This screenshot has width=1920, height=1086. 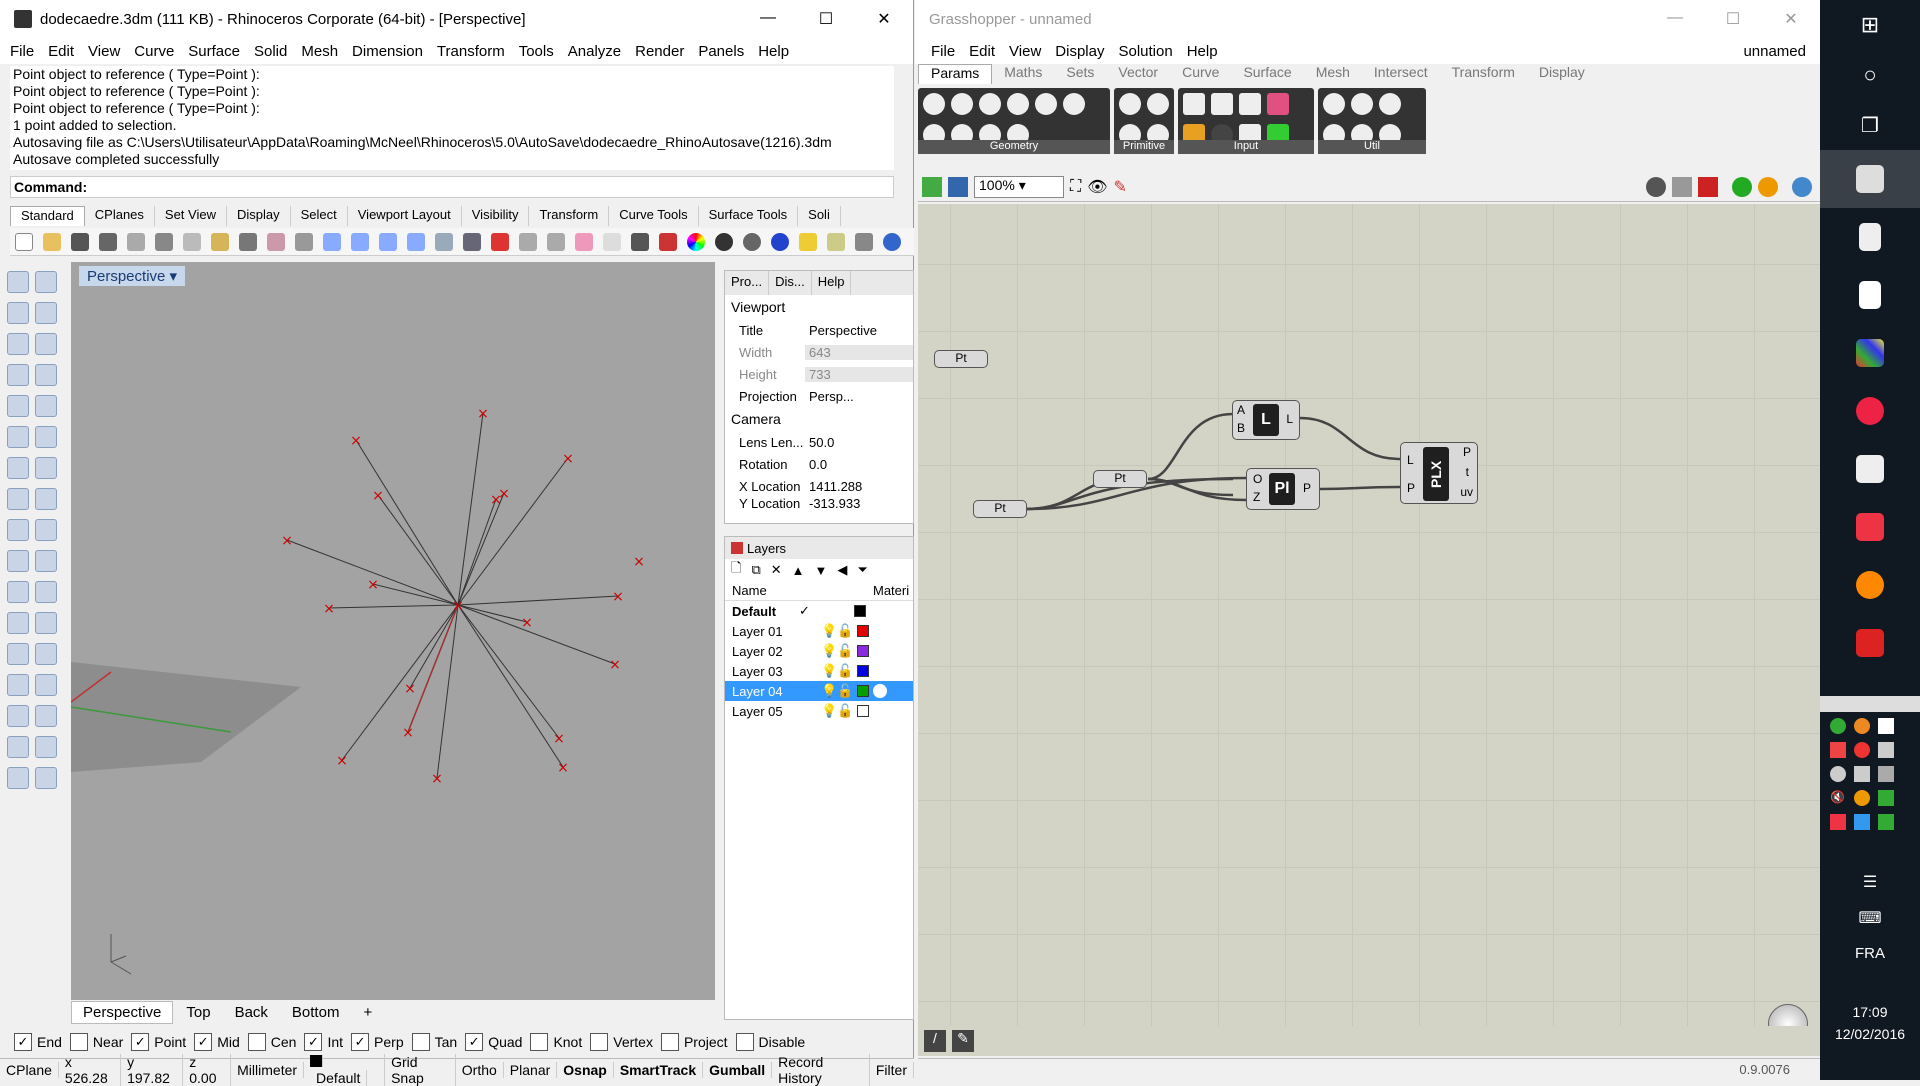 I want to click on app-taskbar-icon, so click(x=1870, y=527).